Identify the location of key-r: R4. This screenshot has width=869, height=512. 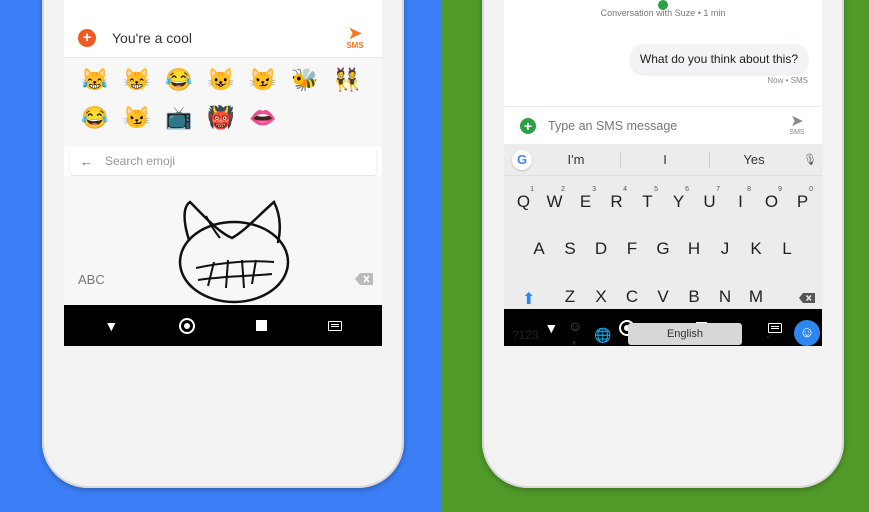
(616, 199).